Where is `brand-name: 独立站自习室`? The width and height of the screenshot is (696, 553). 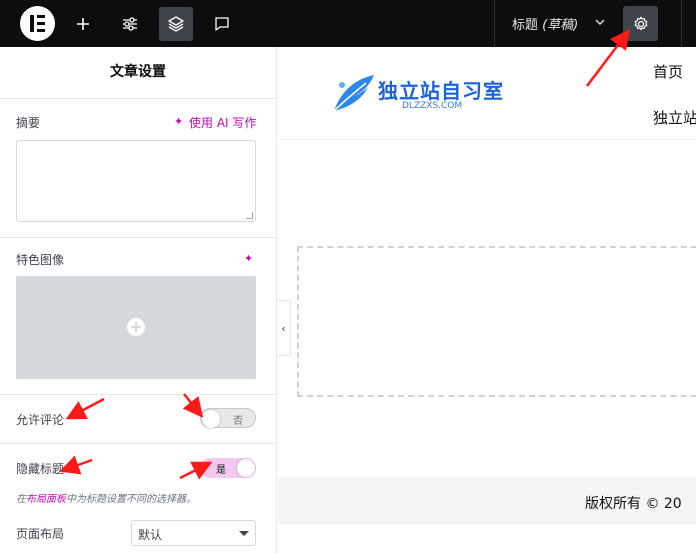
brand-name: 独立站自习室 is located at coordinates (441, 91).